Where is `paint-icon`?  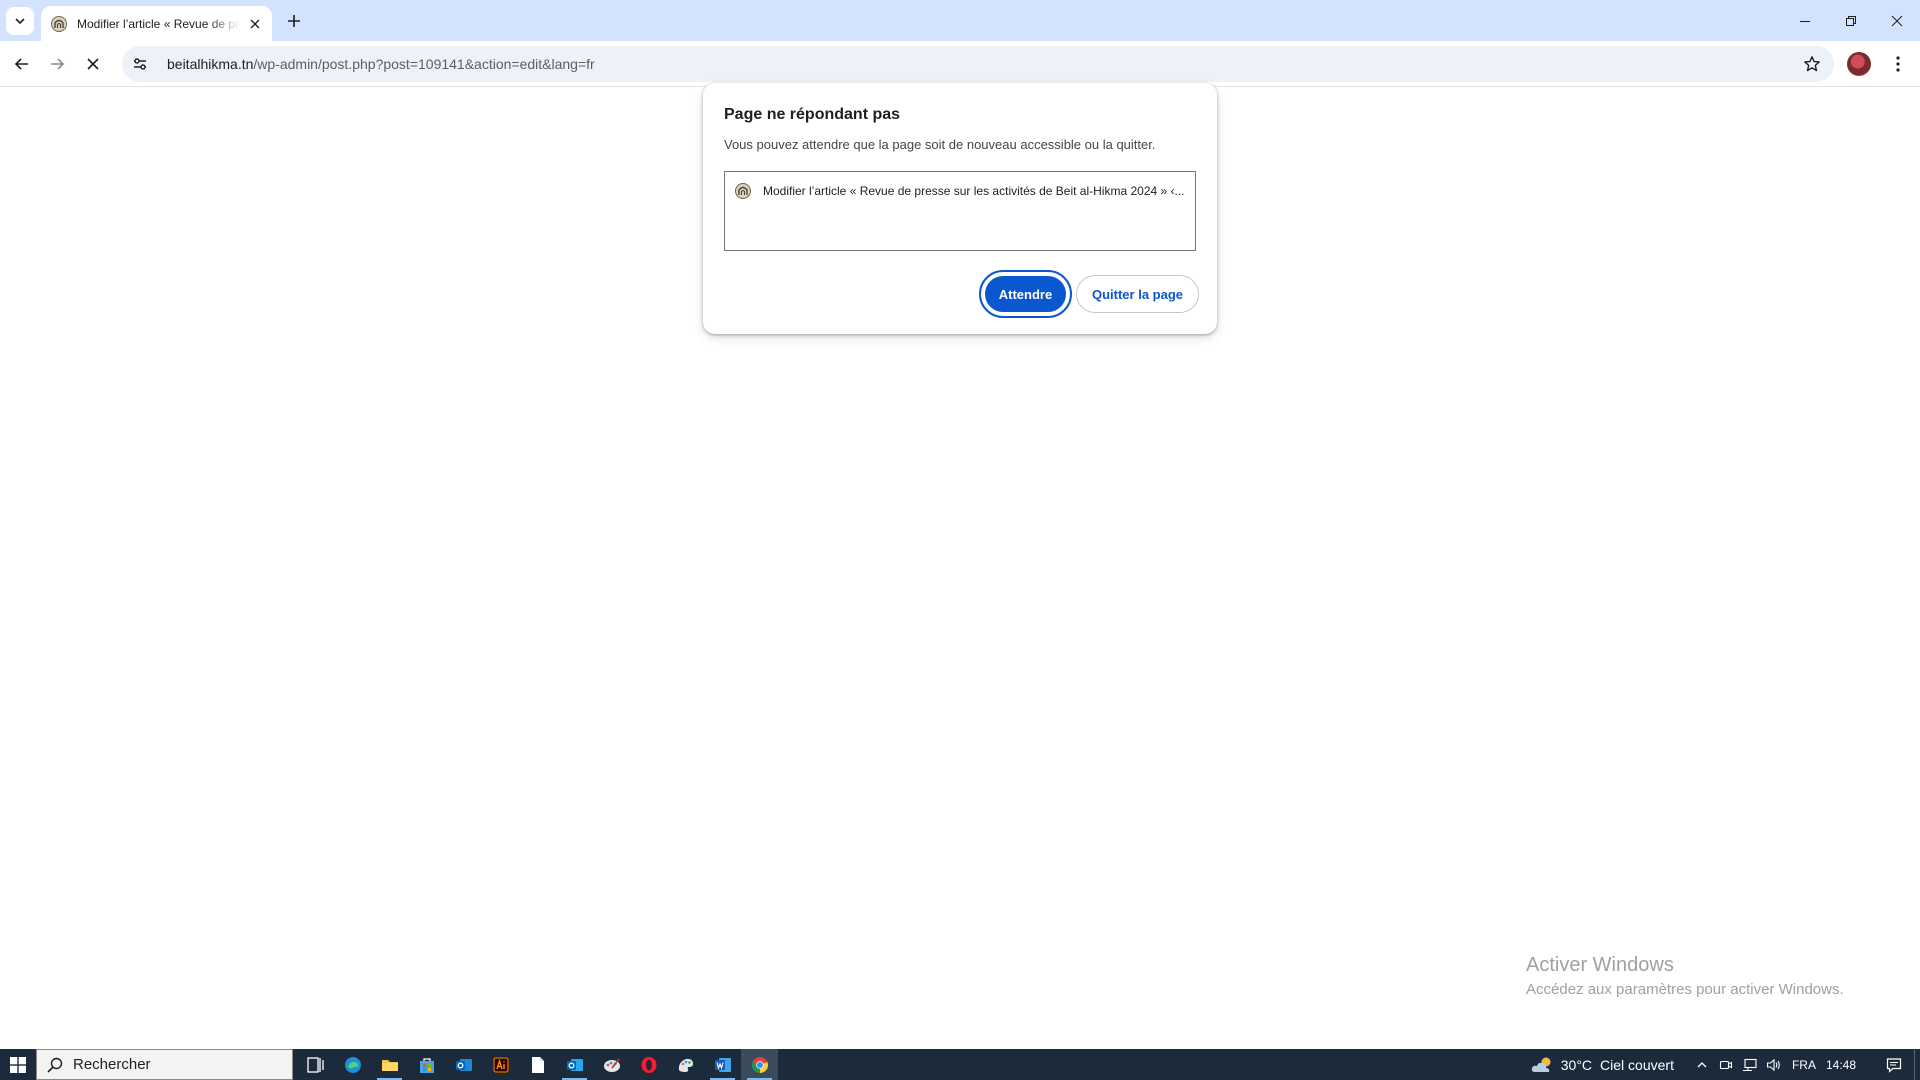
paint-icon is located at coordinates (611, 1064).